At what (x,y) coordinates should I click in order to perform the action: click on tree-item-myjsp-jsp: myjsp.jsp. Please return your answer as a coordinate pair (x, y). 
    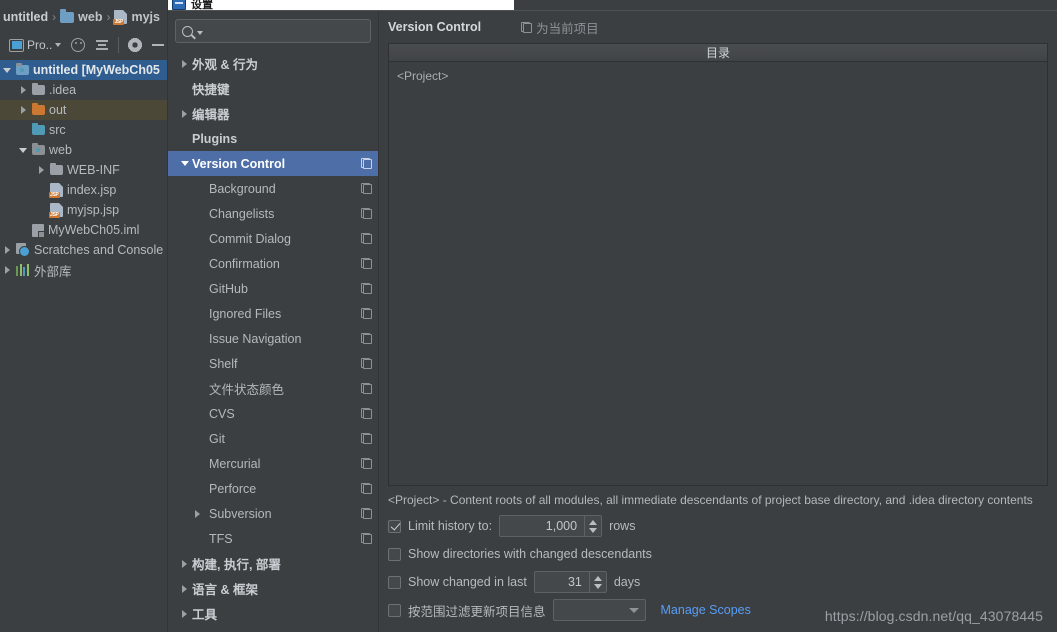
    Looking at the image, I should click on (84, 210).